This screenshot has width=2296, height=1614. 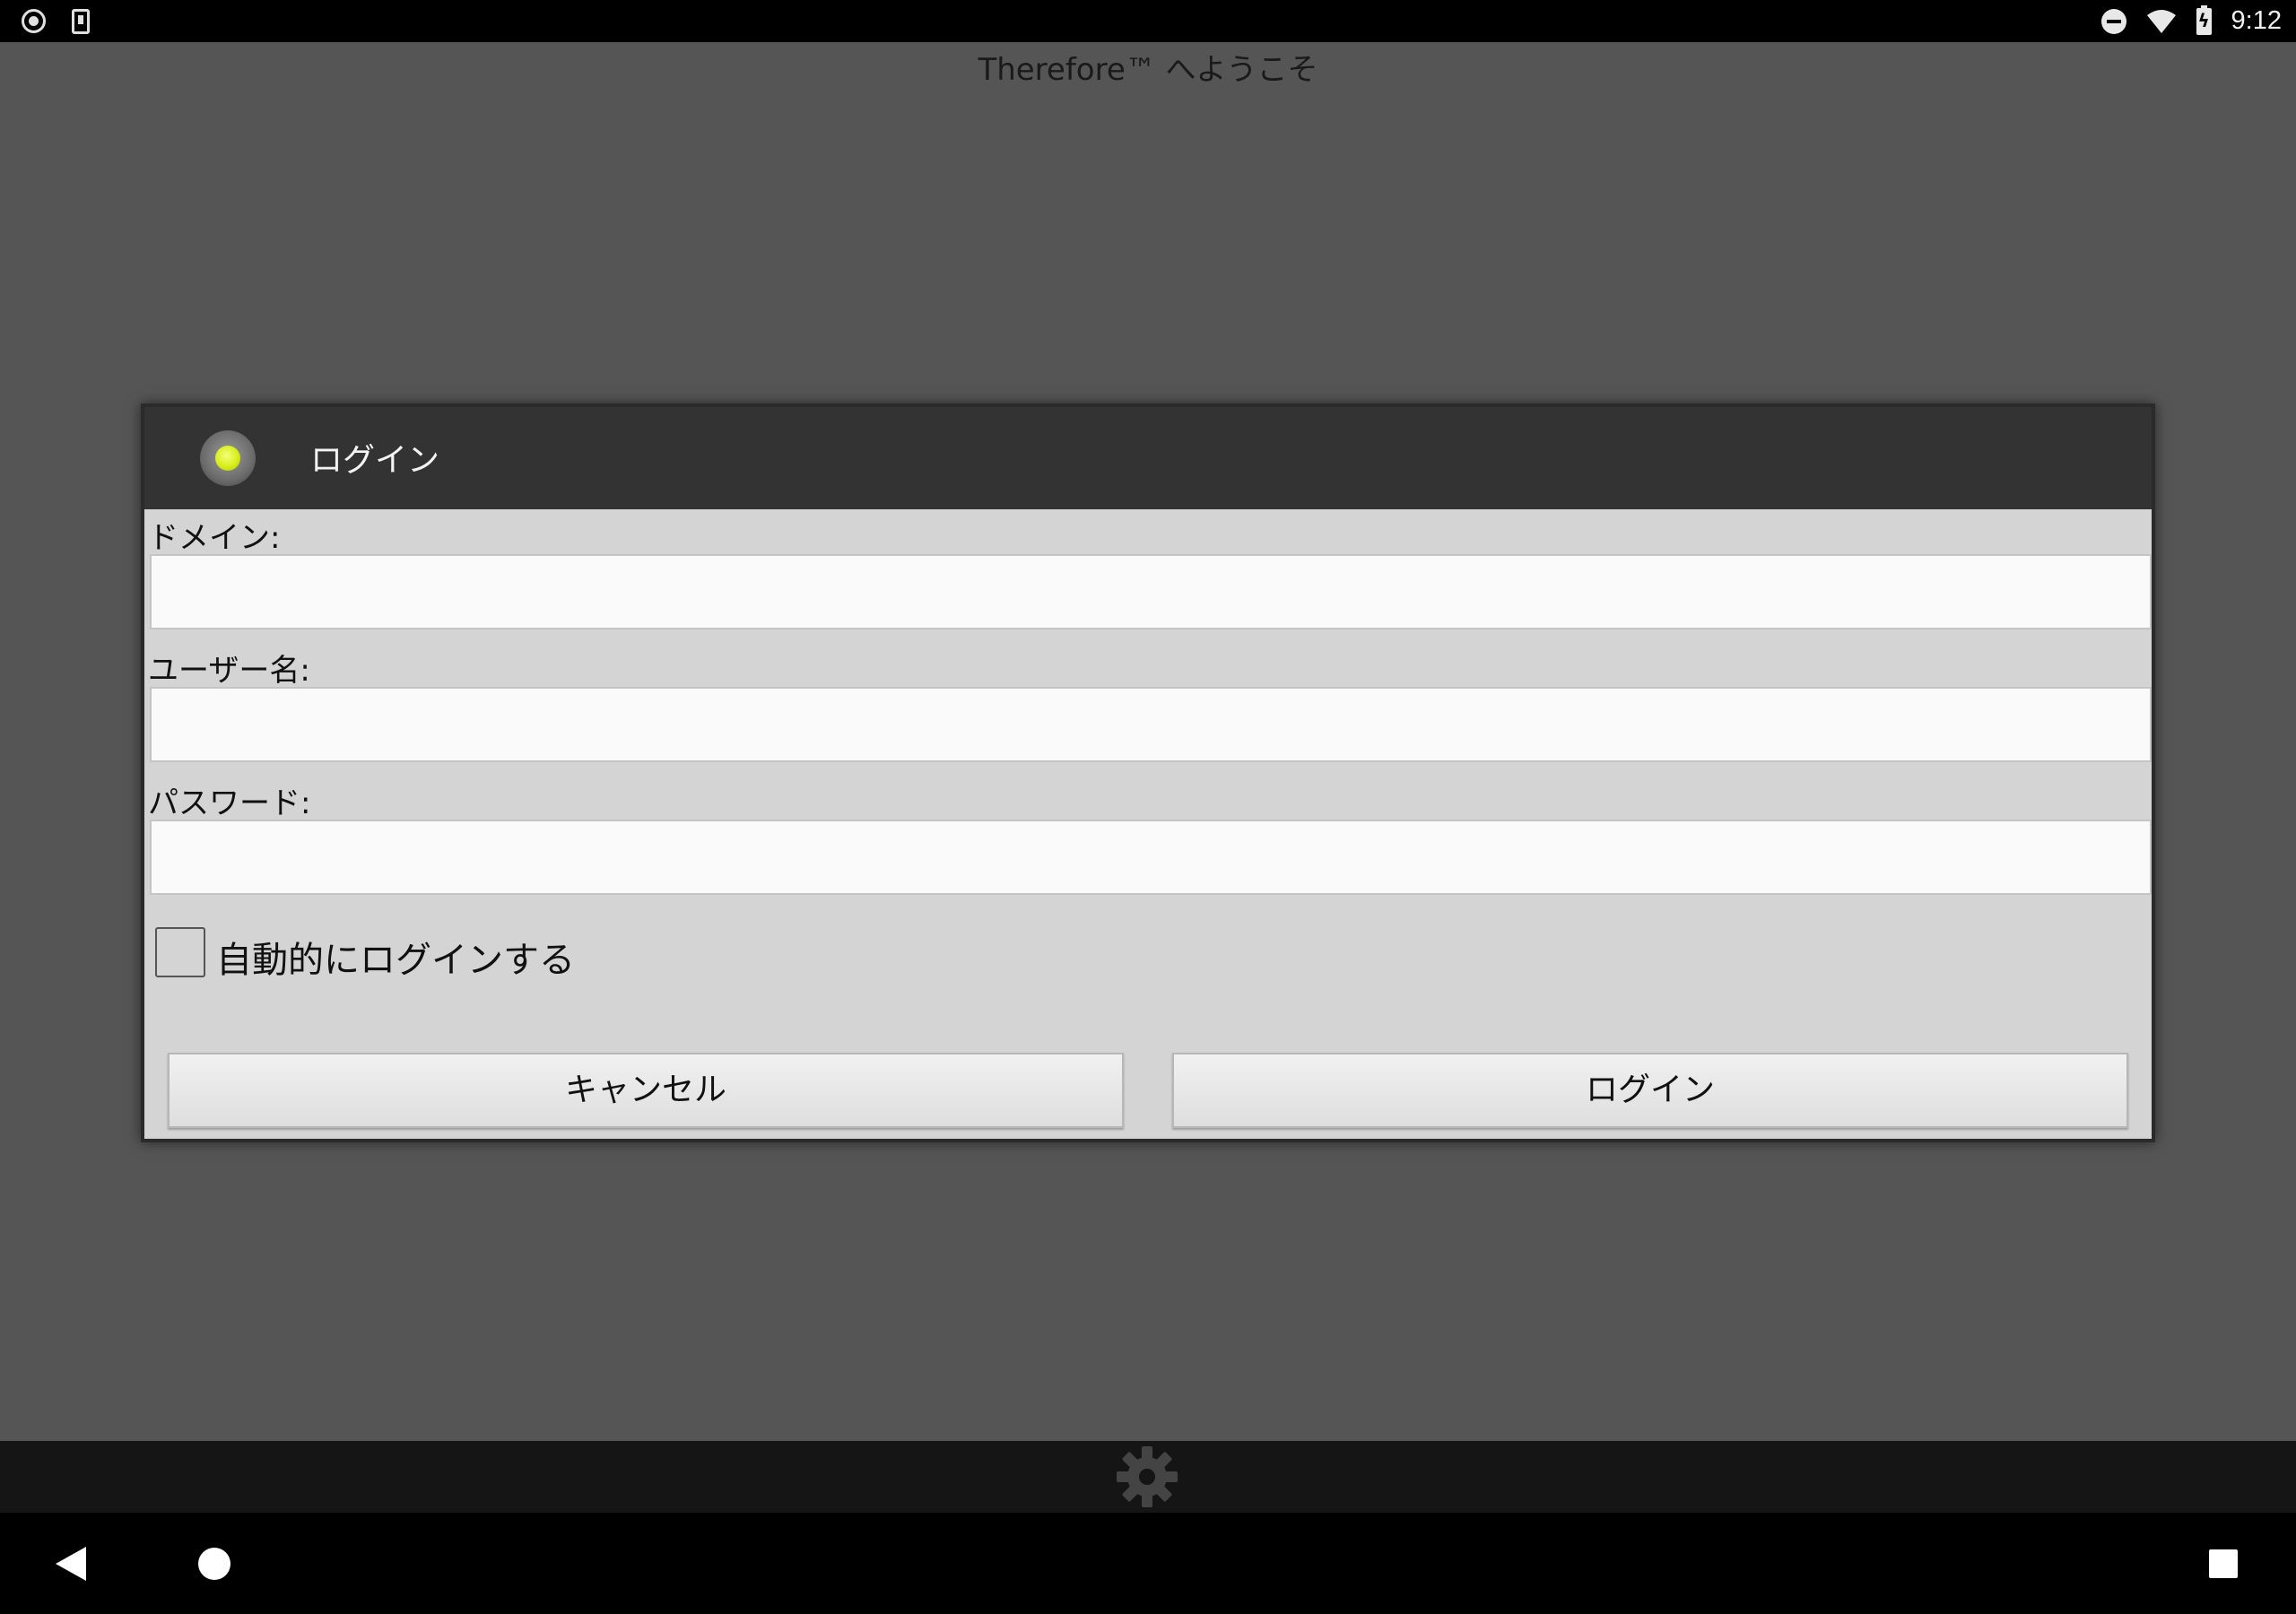 What do you see at coordinates (1148, 70) in the screenshot?
I see `app-title: Therefore™ へようこそ` at bounding box center [1148, 70].